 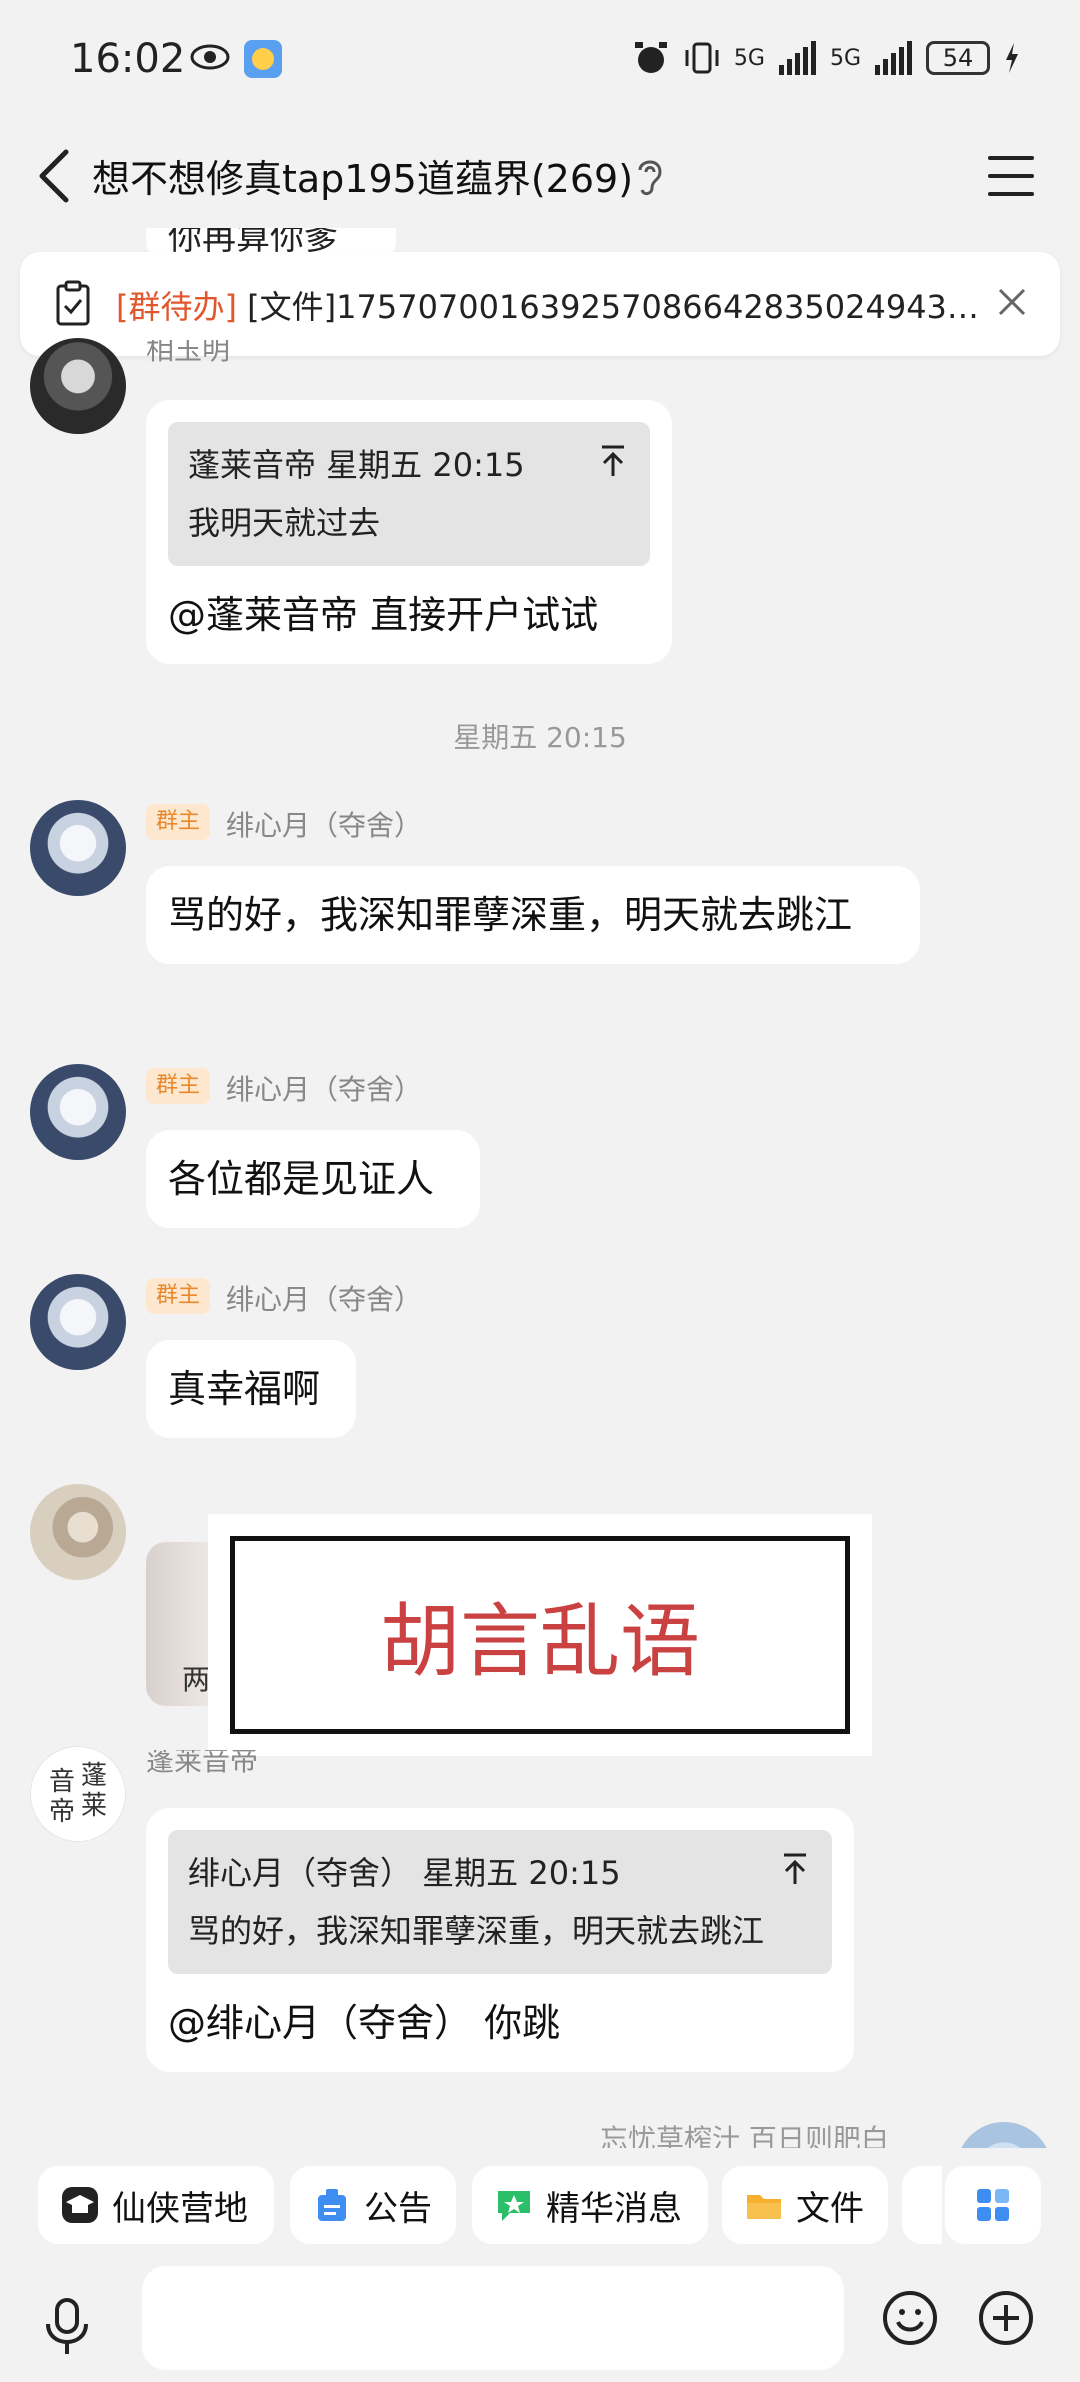 I want to click on overlay-stamp: 胡言乱语, so click(x=540, y=1635).